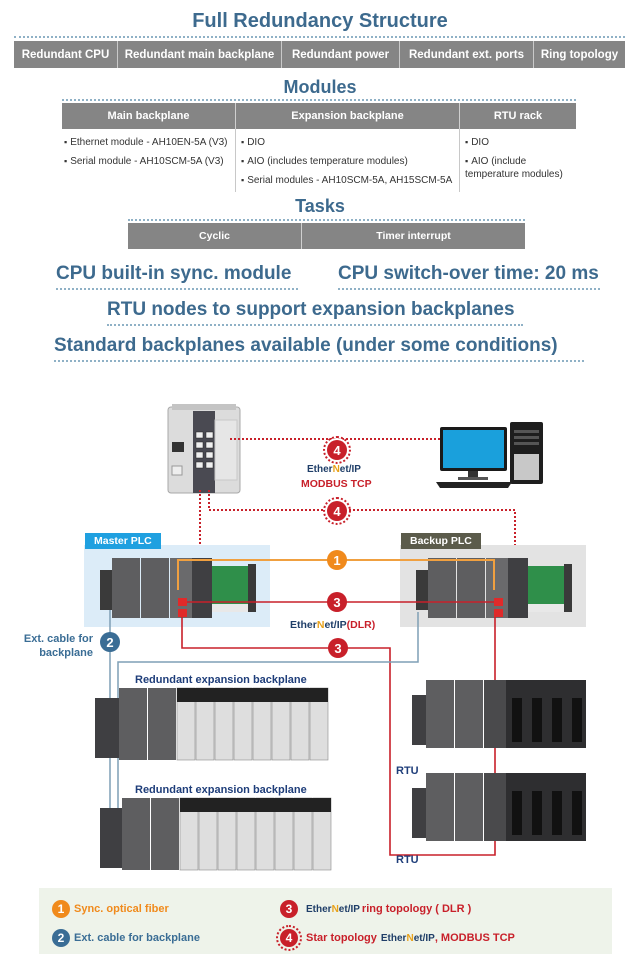 This screenshot has width=640, height=970. What do you see at coordinates (320, 87) in the screenshot?
I see `modules-title: Modules` at bounding box center [320, 87].